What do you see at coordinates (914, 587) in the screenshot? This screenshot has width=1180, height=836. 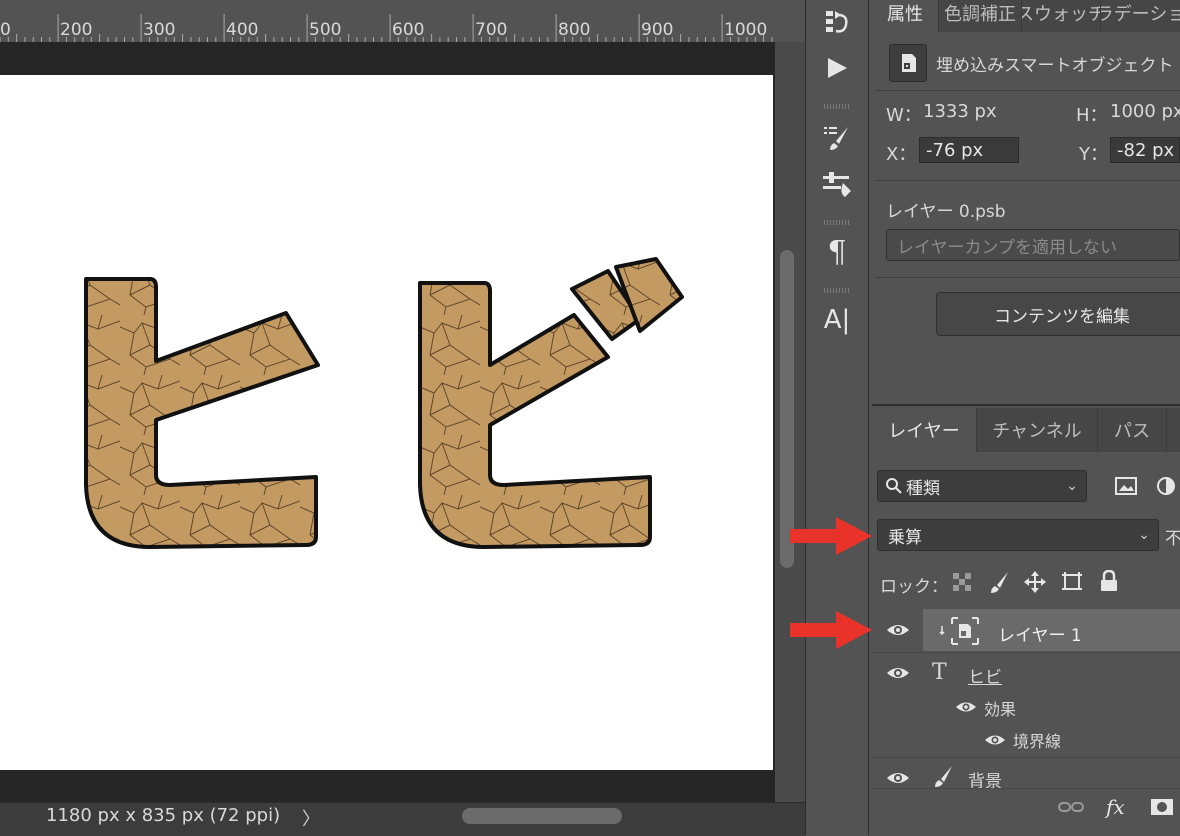 I see `lock-label: ロック：` at bounding box center [914, 587].